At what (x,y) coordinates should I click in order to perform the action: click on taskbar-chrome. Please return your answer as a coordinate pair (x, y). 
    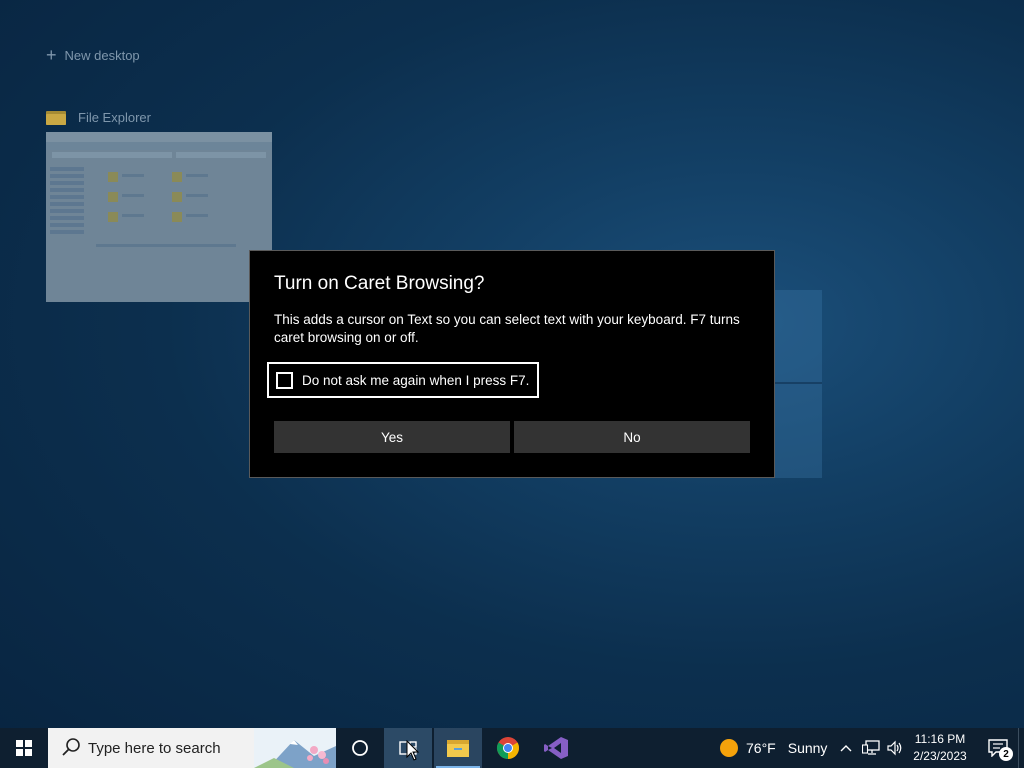
    Looking at the image, I should click on (508, 748).